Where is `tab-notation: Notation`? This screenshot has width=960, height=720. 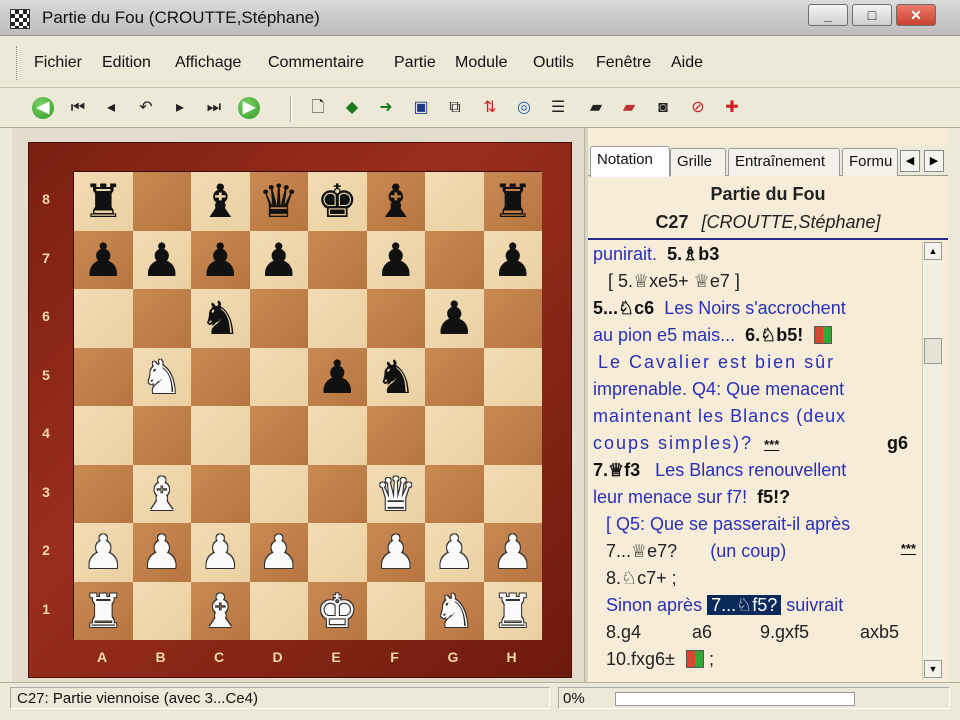
tab-notation: Notation is located at coordinates (630, 161).